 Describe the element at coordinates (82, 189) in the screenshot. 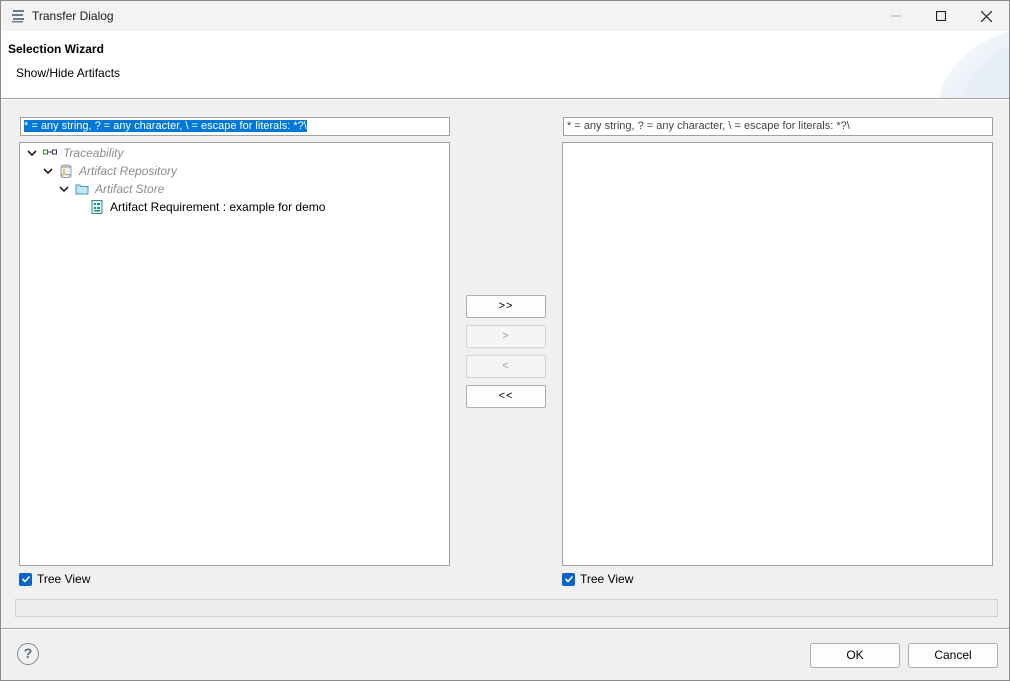

I see `folder-icon` at that location.